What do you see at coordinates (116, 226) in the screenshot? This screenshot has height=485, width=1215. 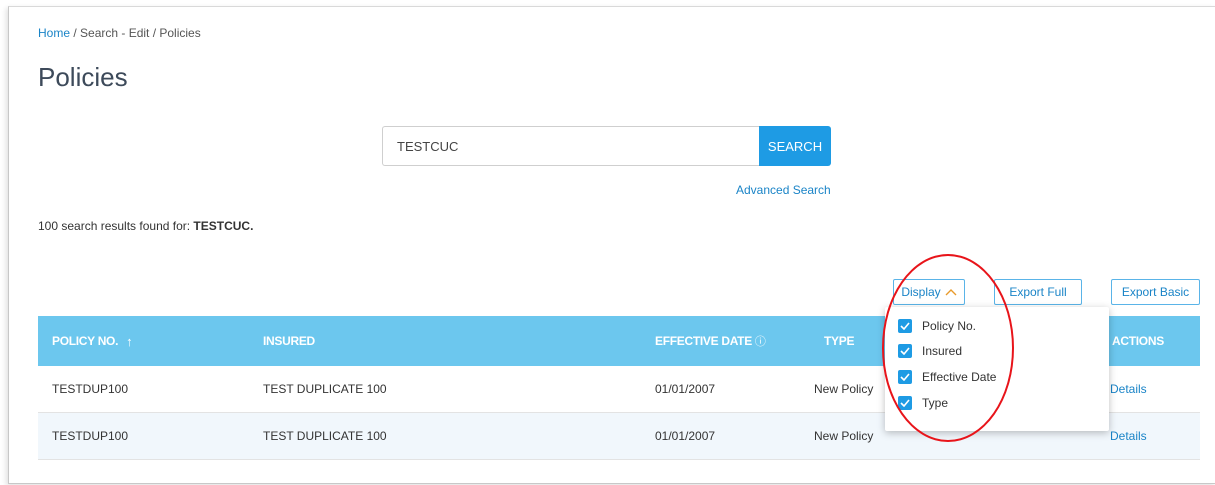 I see `results-prefix: 100 search results found for:` at bounding box center [116, 226].